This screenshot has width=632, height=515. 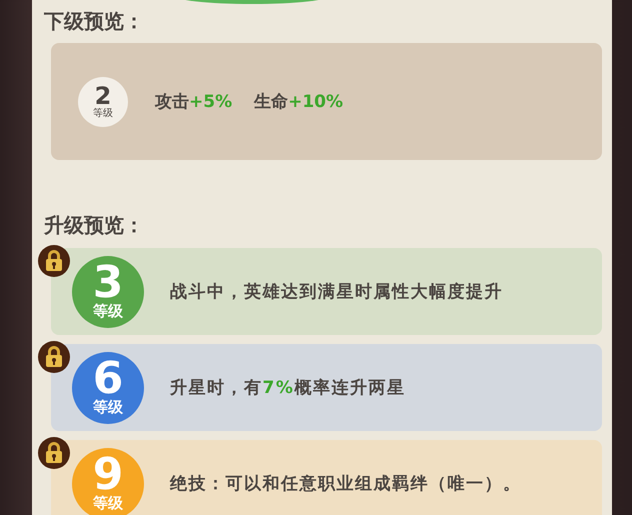 What do you see at coordinates (288, 388) in the screenshot?
I see `upgrade-description: 升星时，有7%概率连升两星` at bounding box center [288, 388].